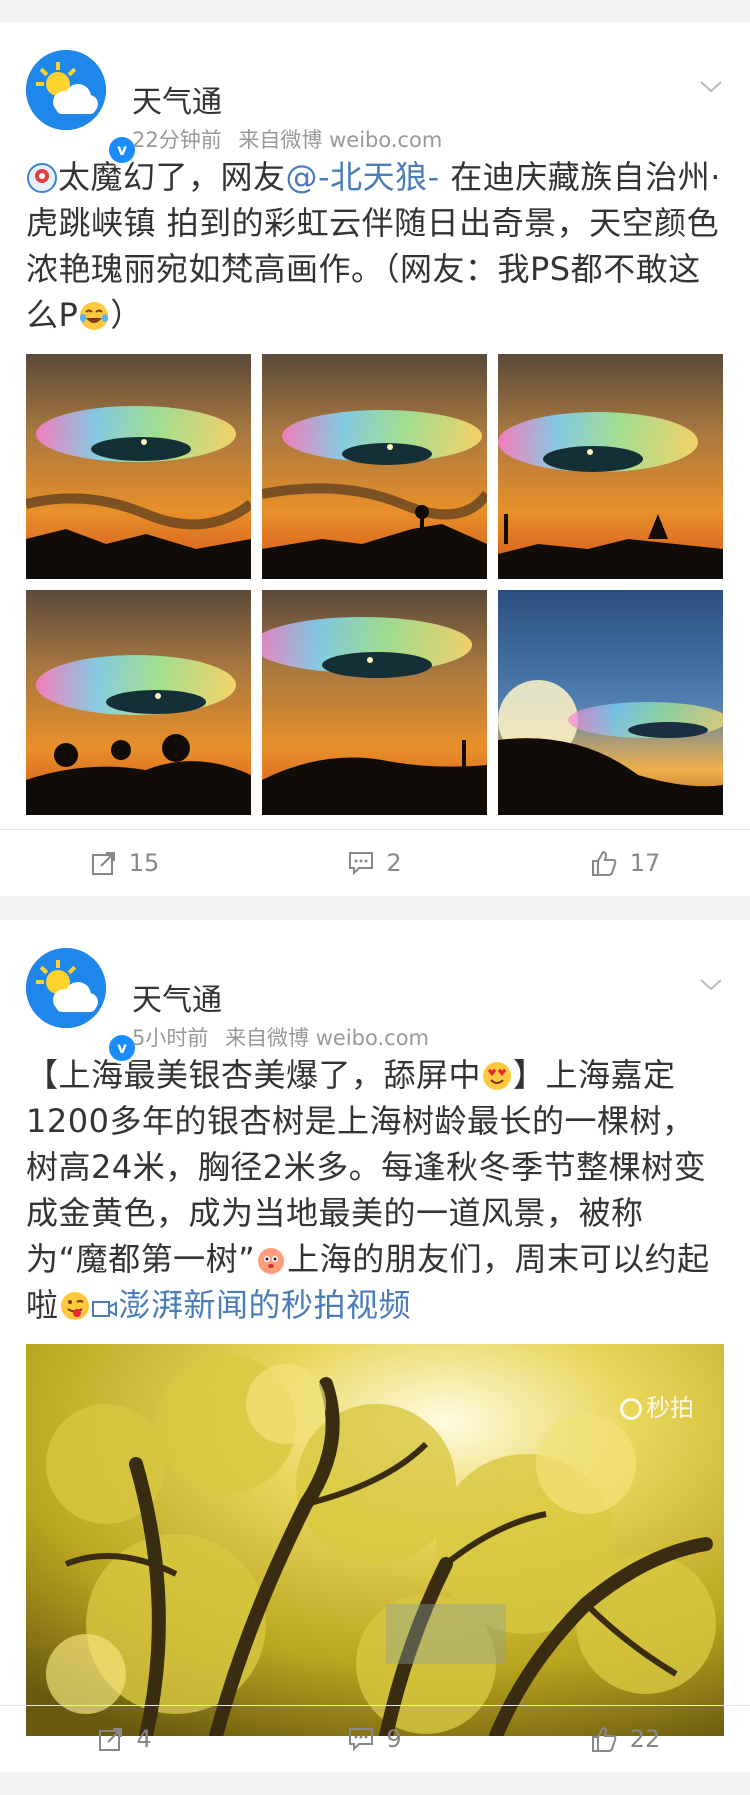 The width and height of the screenshot is (750, 1795). I want to click on weather-bubble-icon, so click(42, 178).